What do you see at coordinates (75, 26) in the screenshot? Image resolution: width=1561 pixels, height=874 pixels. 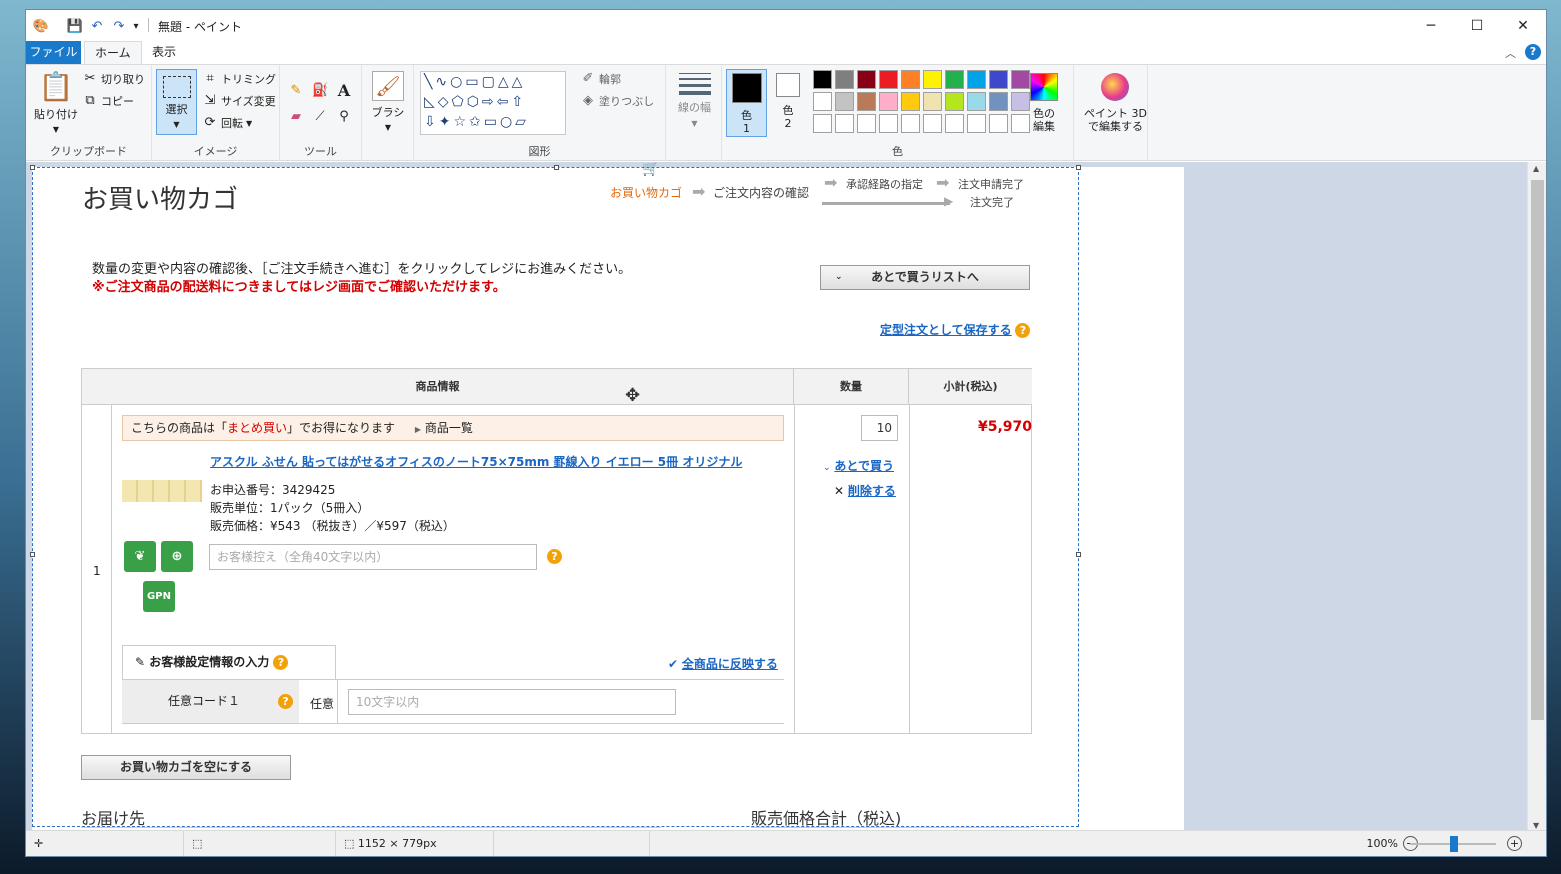 I see `save-icon: 💾` at bounding box center [75, 26].